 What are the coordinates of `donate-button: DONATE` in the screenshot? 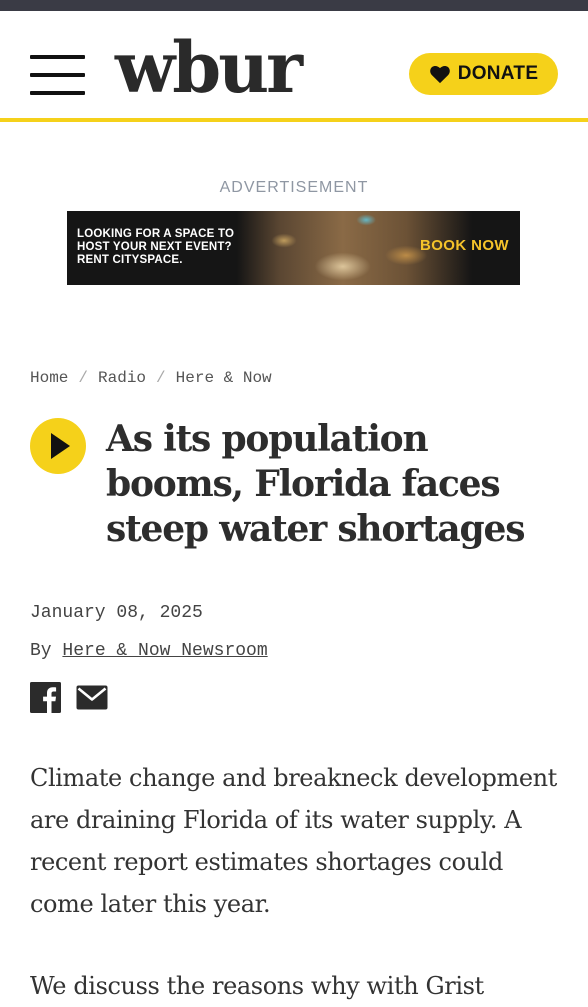 It's located at (483, 74).